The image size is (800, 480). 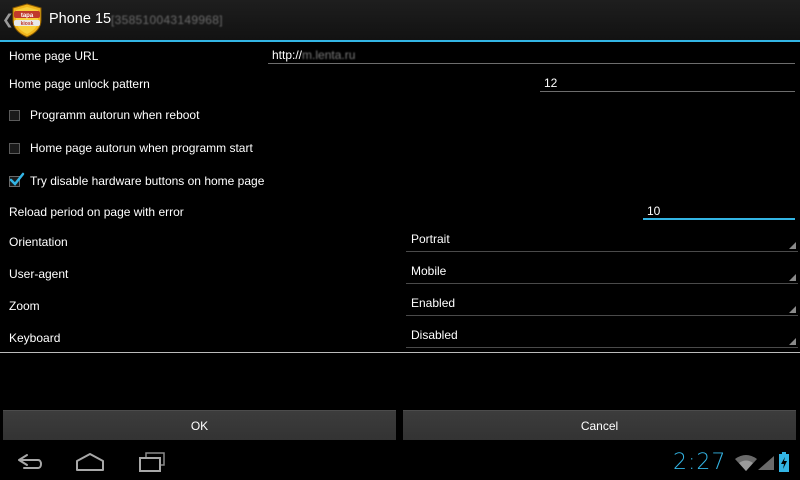 I want to click on keyboard-value: Disabled, so click(x=434, y=335).